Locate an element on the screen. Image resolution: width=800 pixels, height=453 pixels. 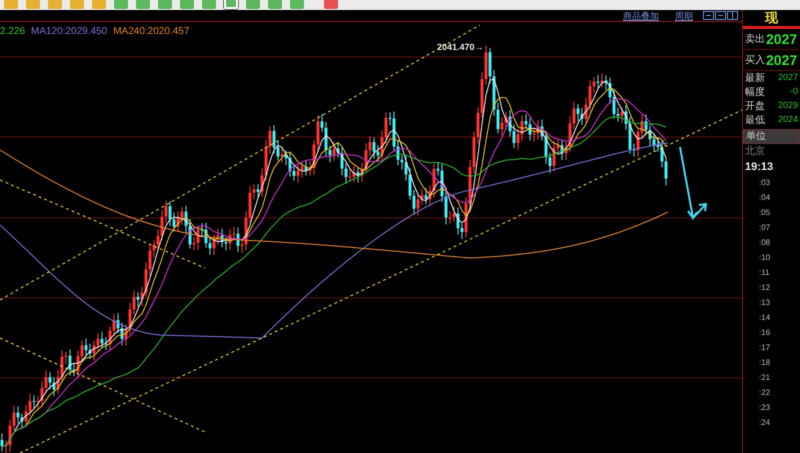
alarm-icon is located at coordinates (331, 4).